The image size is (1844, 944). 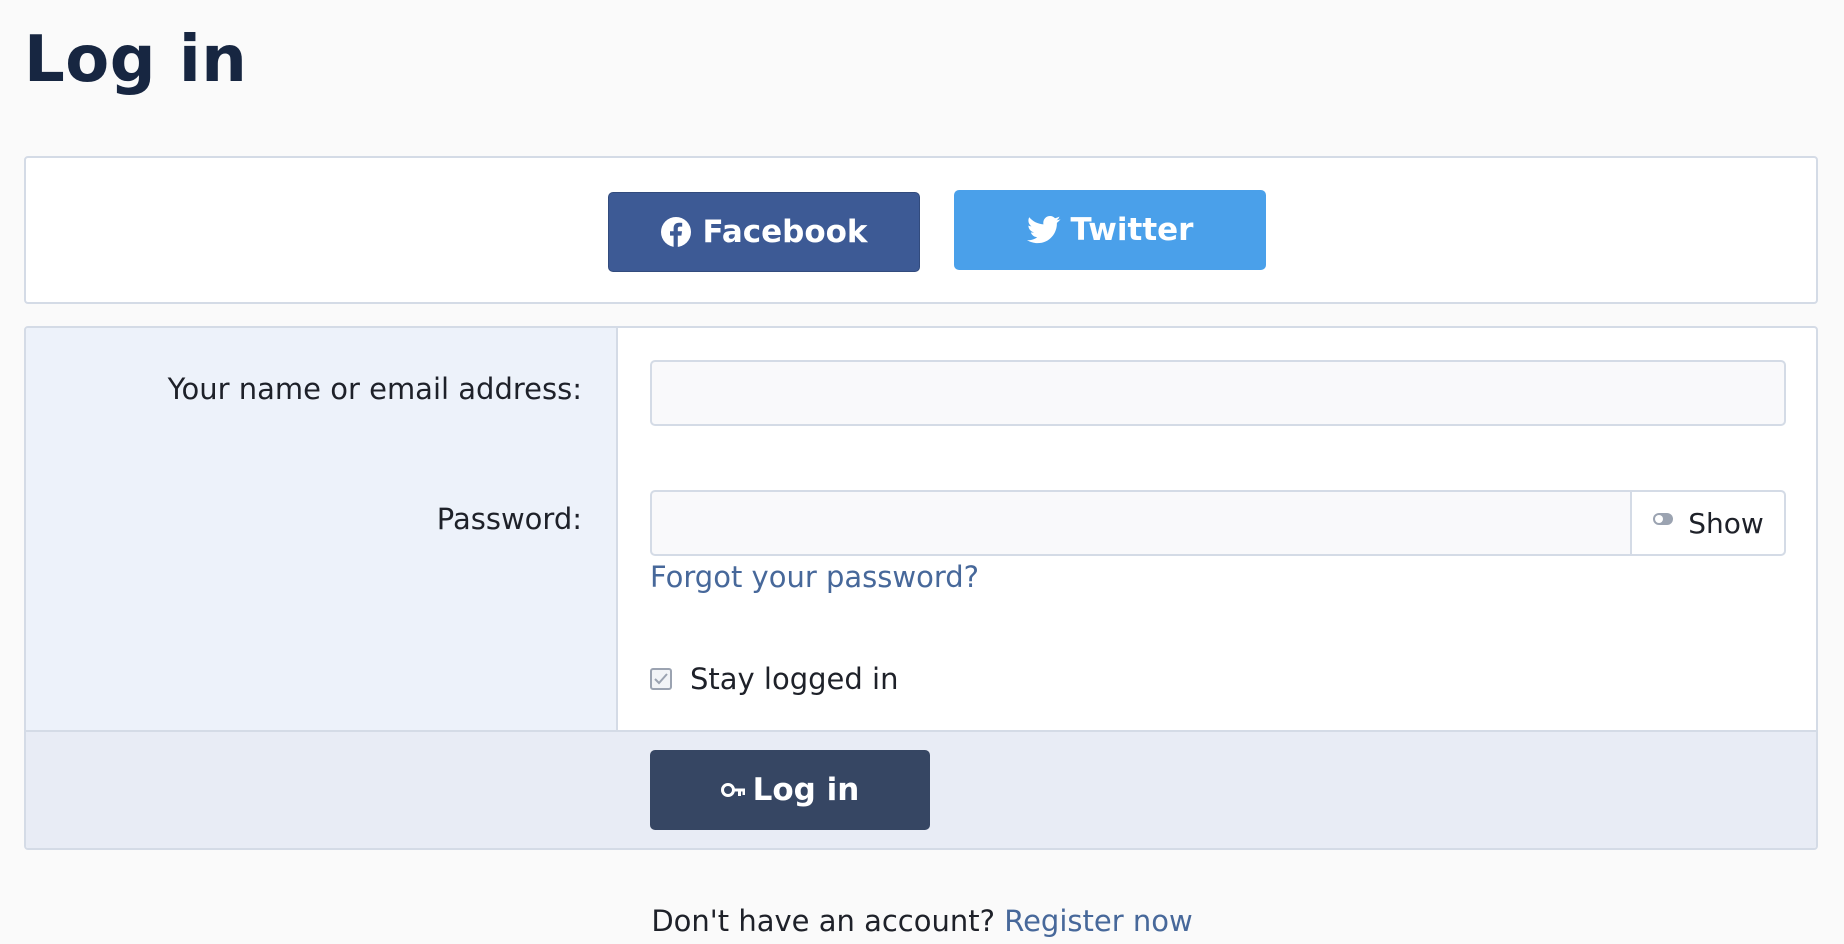 I want to click on name-field-label: Your name or email address:, so click(x=374, y=389).